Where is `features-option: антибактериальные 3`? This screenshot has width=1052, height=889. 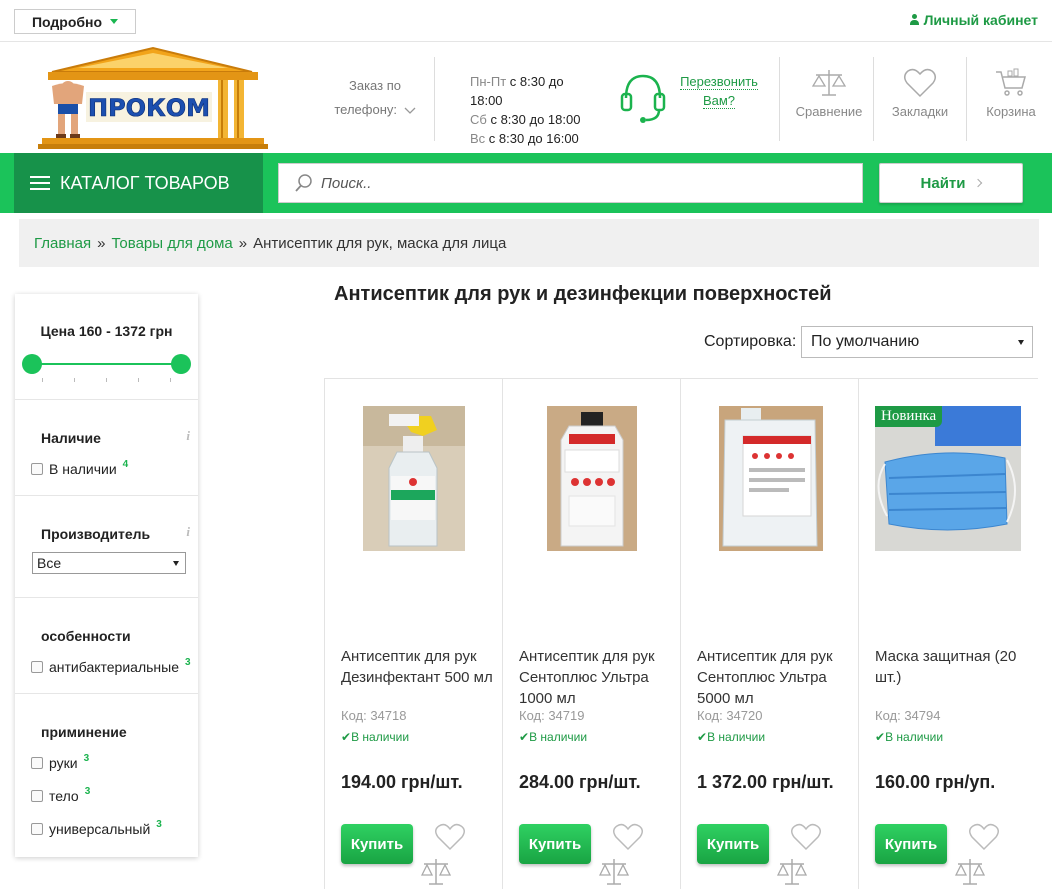
features-option: антибактериальные 3 is located at coordinates (106, 666).